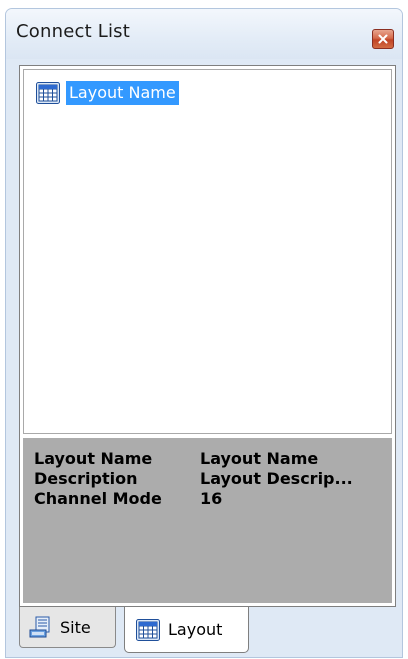 Image resolution: width=408 pixels, height=659 pixels. Describe the element at coordinates (86, 478) in the screenshot. I see `info-key: Description` at that location.